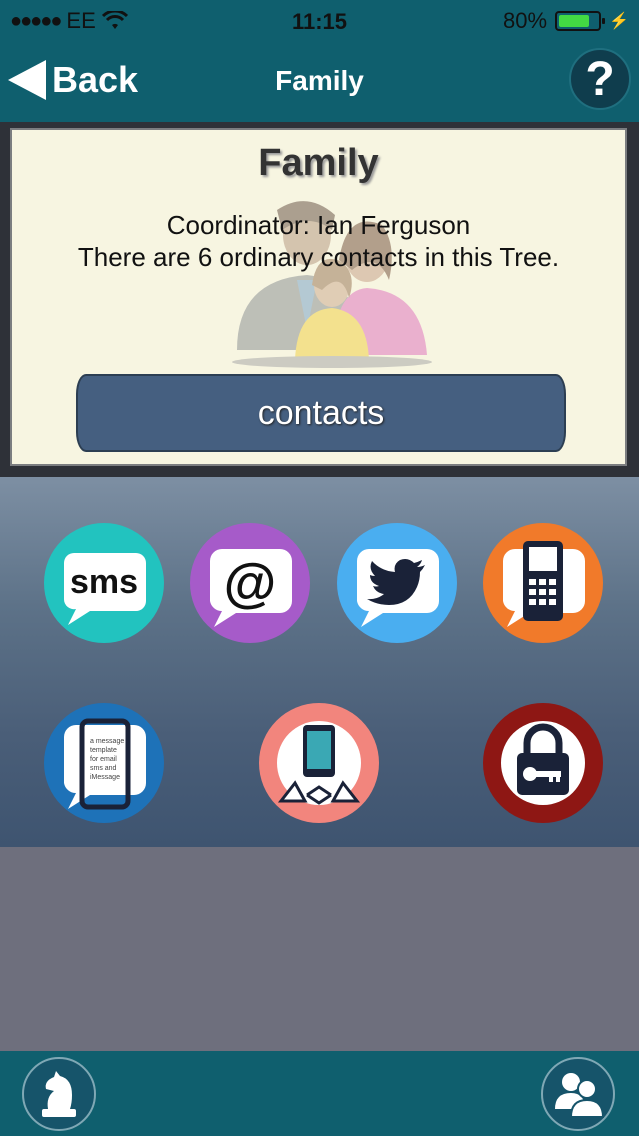 Image resolution: width=639 pixels, height=1136 pixels. What do you see at coordinates (580, 21) in the screenshot?
I see `battery-icon` at bounding box center [580, 21].